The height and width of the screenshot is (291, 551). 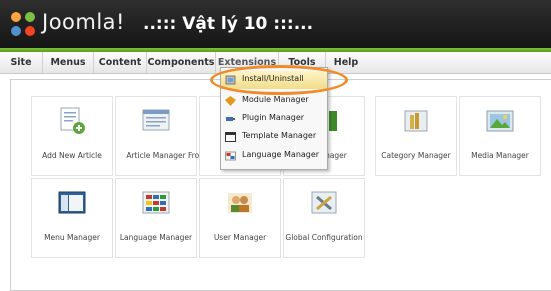 What do you see at coordinates (230, 101) in the screenshot?
I see `module-icon` at bounding box center [230, 101].